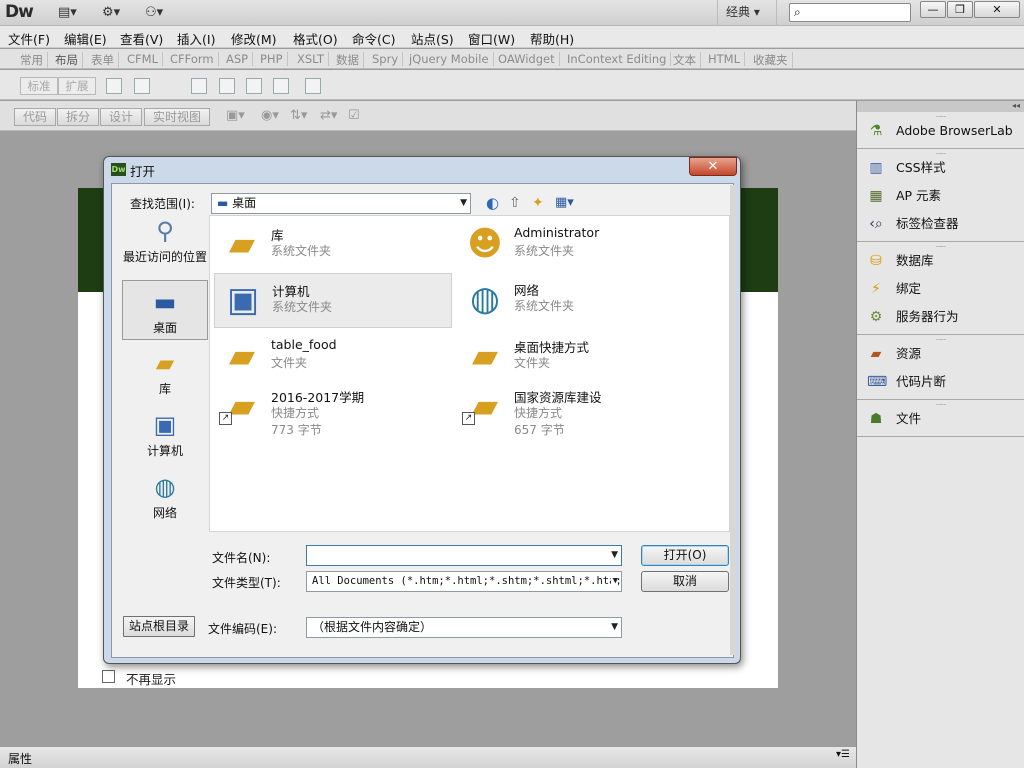  I want to click on properties-panel-bar: 属性 ▾☰, so click(428, 757).